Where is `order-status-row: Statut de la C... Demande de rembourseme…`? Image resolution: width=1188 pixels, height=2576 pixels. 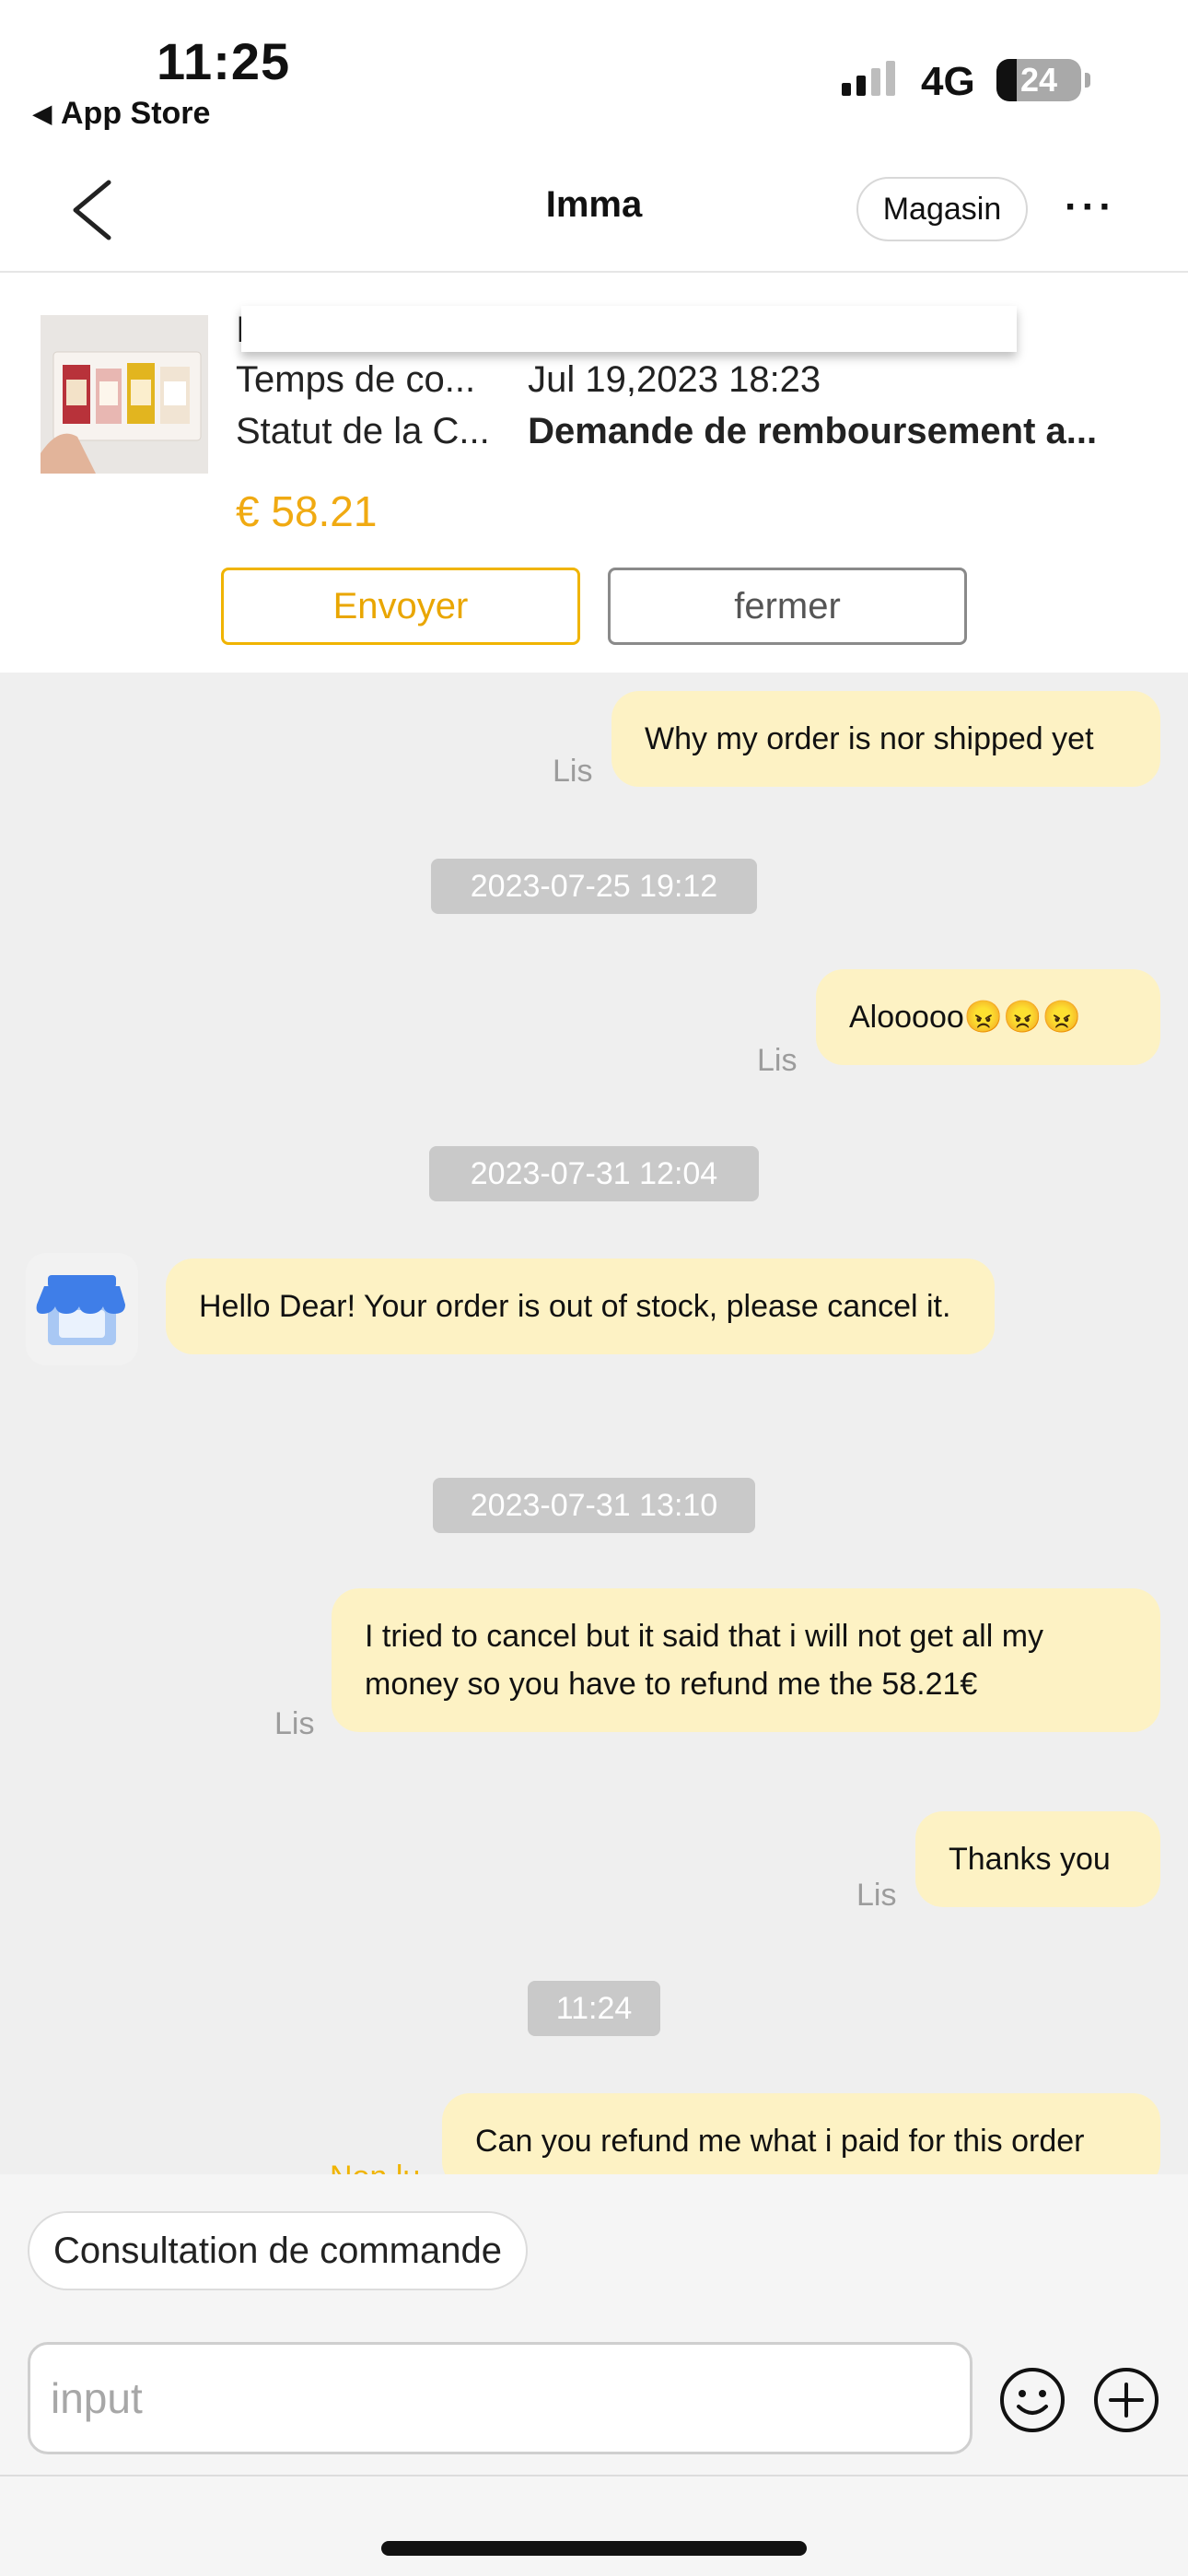 order-status-row: Statut de la C... Demande de rembourseme… is located at coordinates (666, 431).